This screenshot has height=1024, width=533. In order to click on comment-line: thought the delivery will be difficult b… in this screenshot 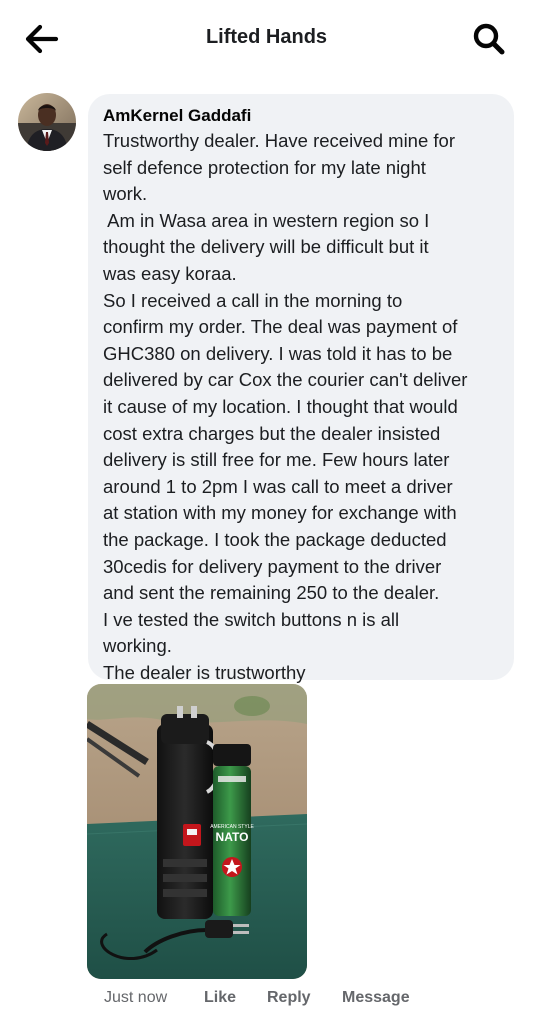, I will do `click(266, 247)`.